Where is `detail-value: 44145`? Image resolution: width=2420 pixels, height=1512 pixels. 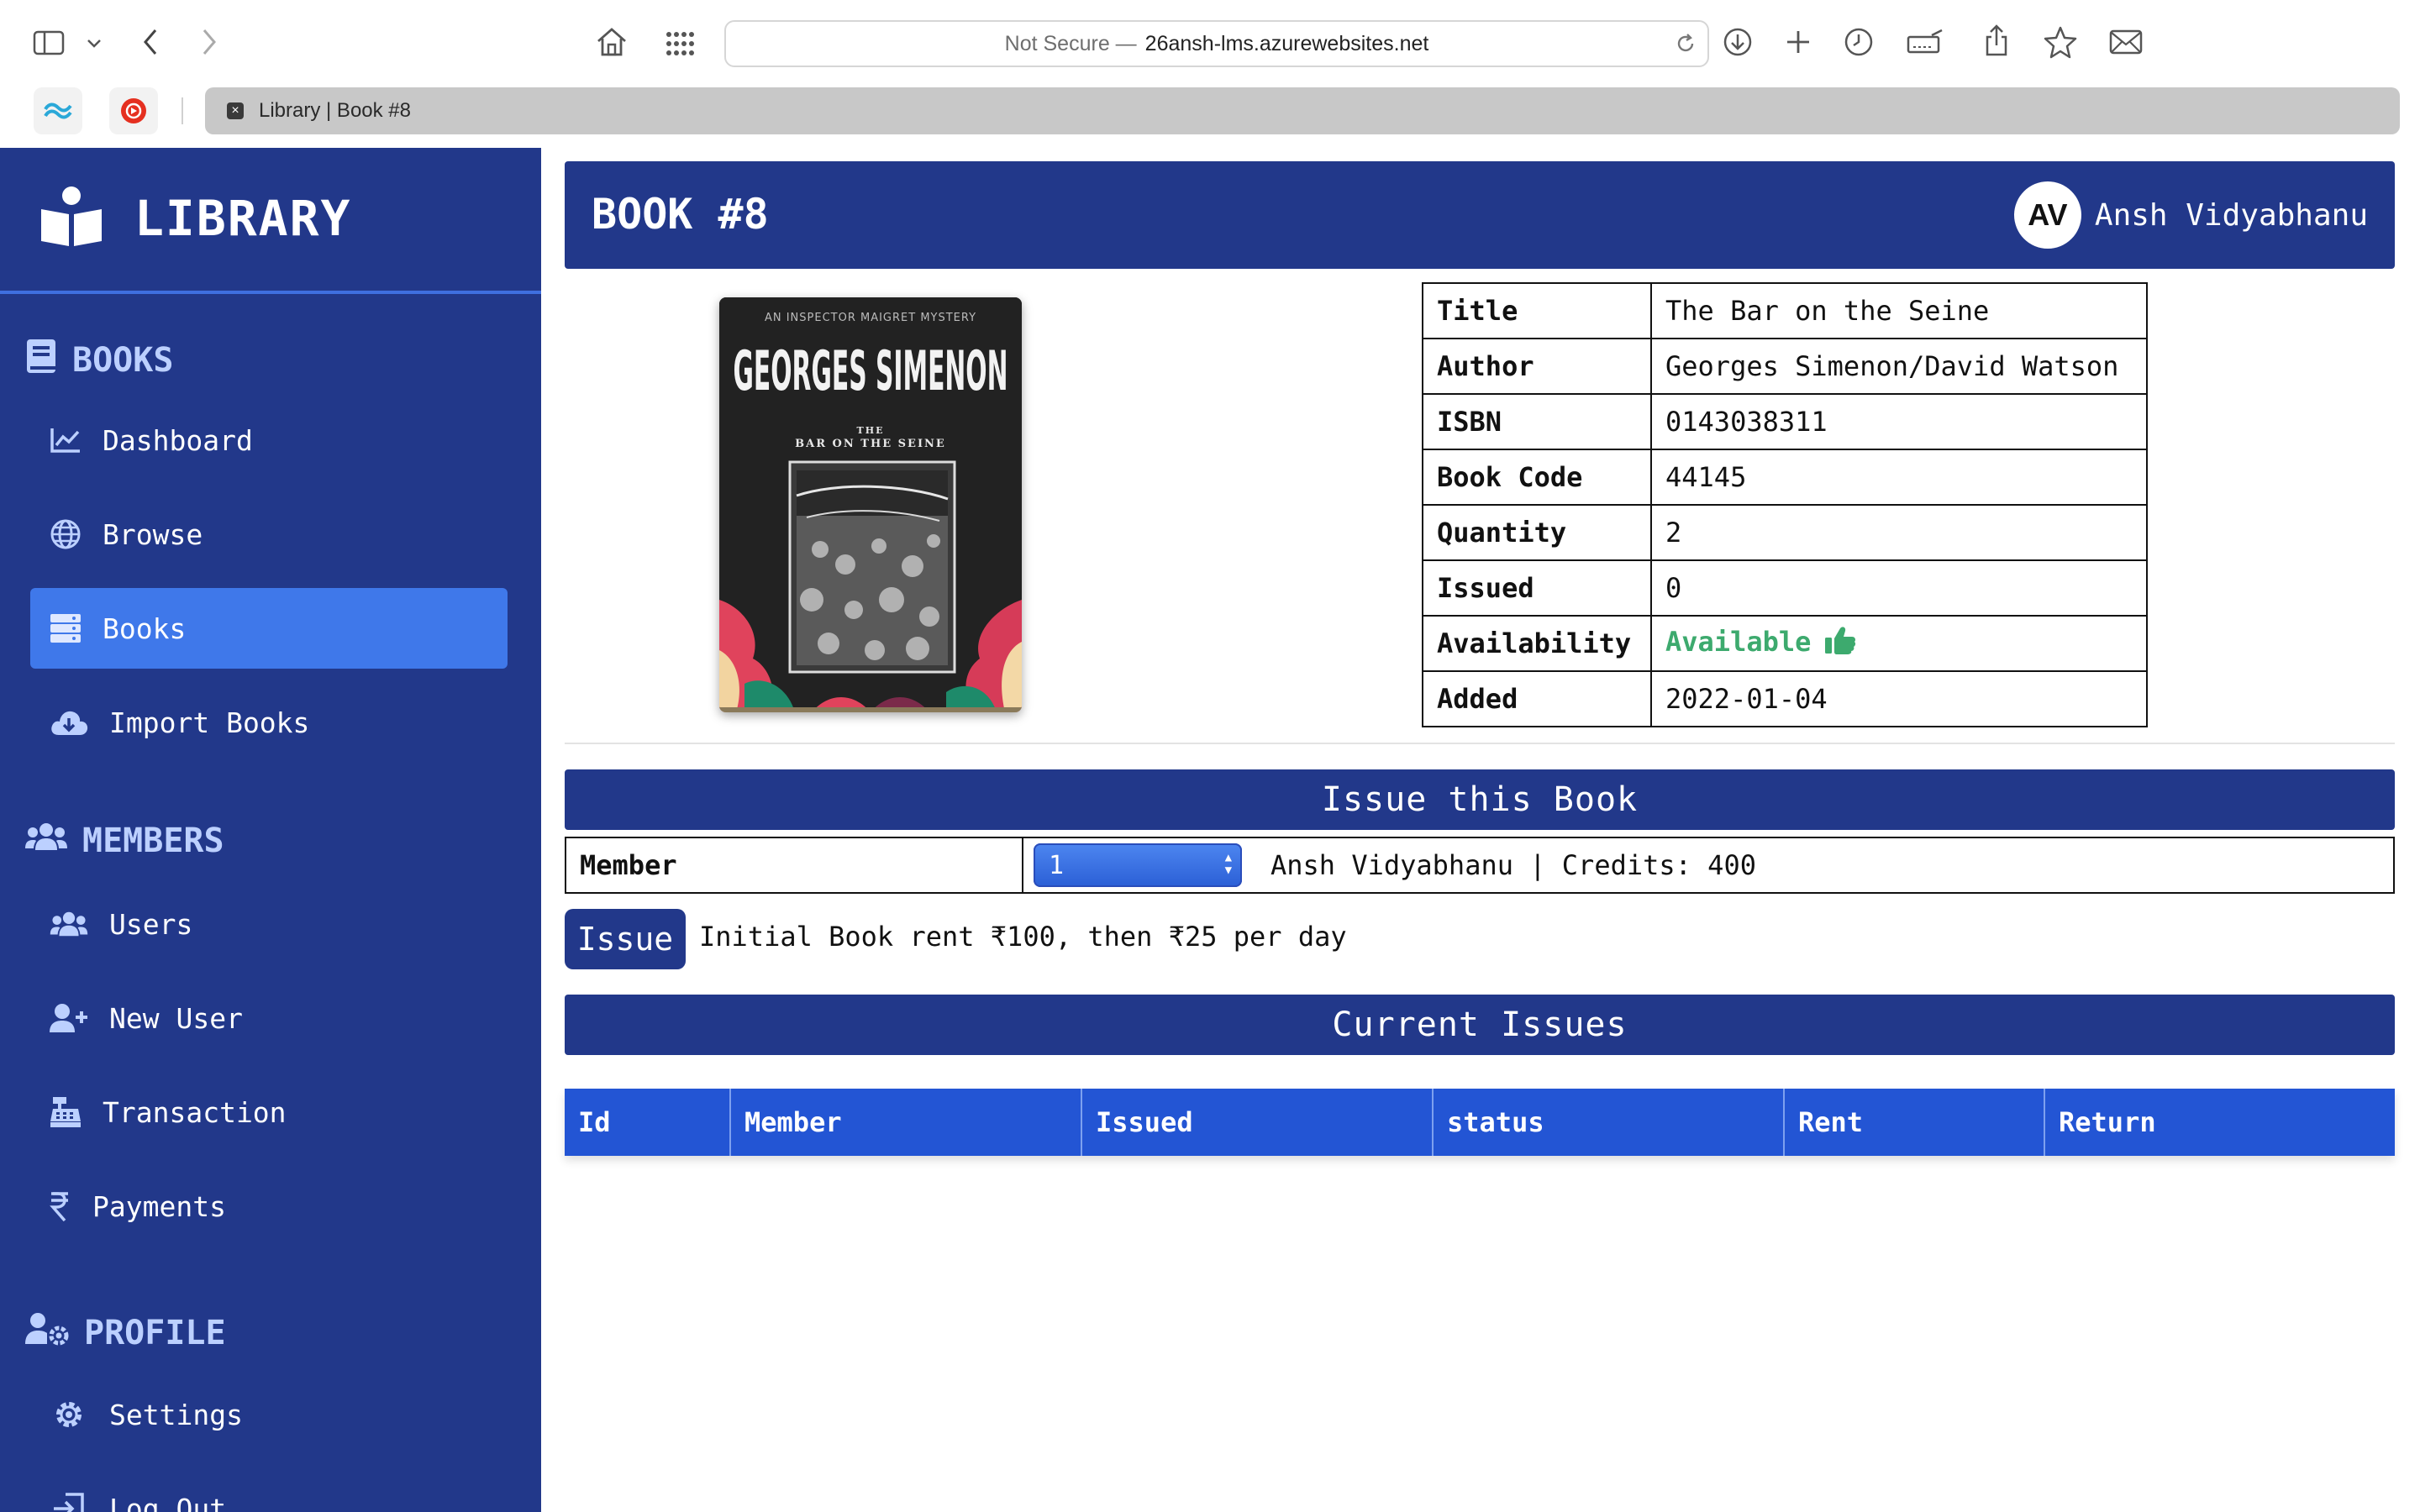
detail-value: 44145 is located at coordinates (1899, 477).